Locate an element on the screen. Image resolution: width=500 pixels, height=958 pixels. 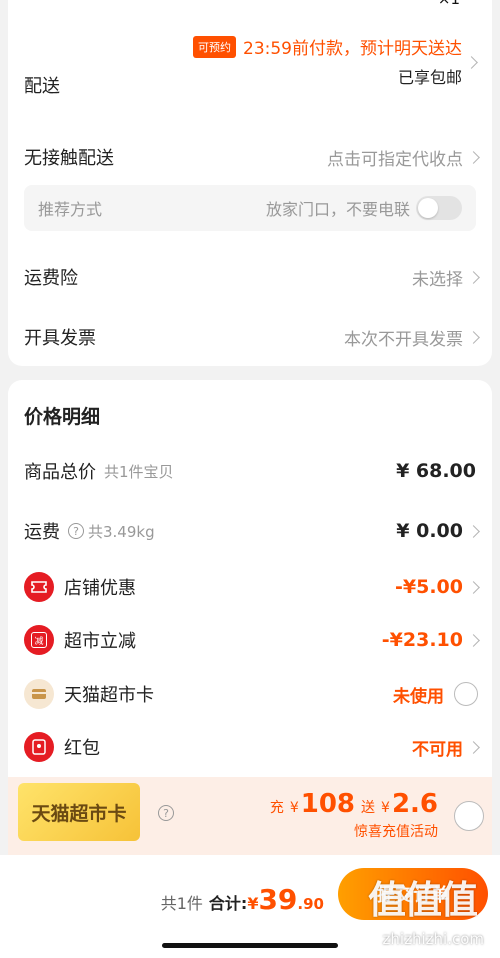
watermark-url: zhizhizhi.com is located at coordinates (433, 939).